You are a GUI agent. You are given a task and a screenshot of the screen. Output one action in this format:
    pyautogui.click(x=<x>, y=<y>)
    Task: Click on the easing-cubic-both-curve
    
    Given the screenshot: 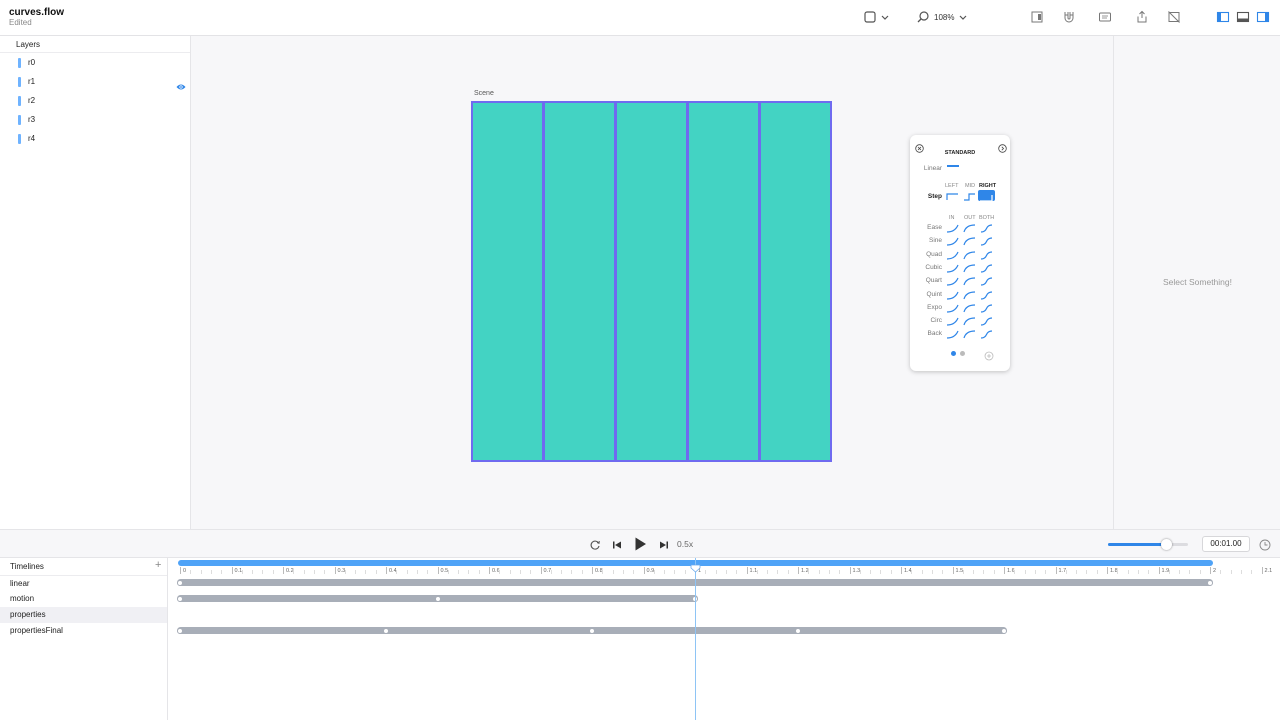 What is the action you would take?
    pyautogui.click(x=986, y=268)
    